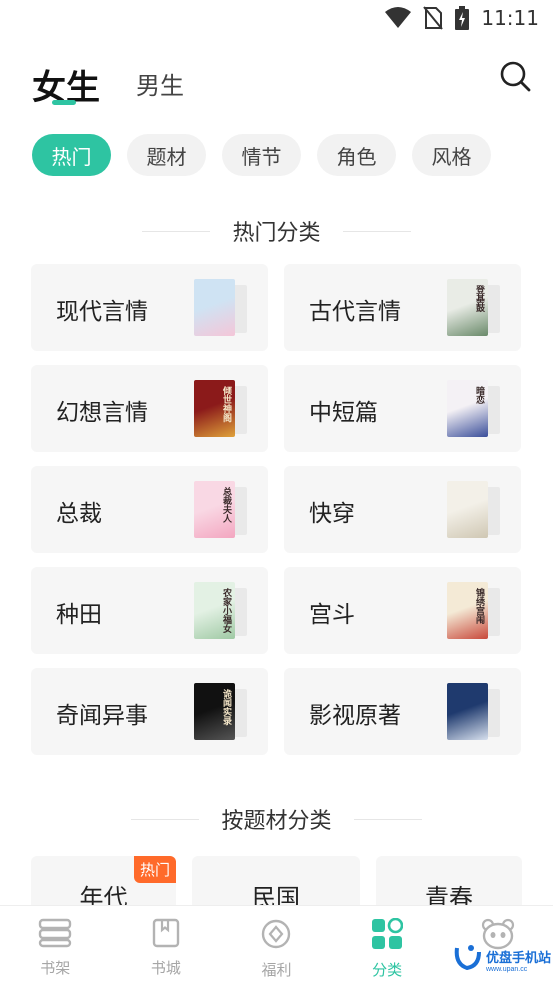 This screenshot has height=983, width=553. I want to click on category-label: 古代言情, so click(355, 311).